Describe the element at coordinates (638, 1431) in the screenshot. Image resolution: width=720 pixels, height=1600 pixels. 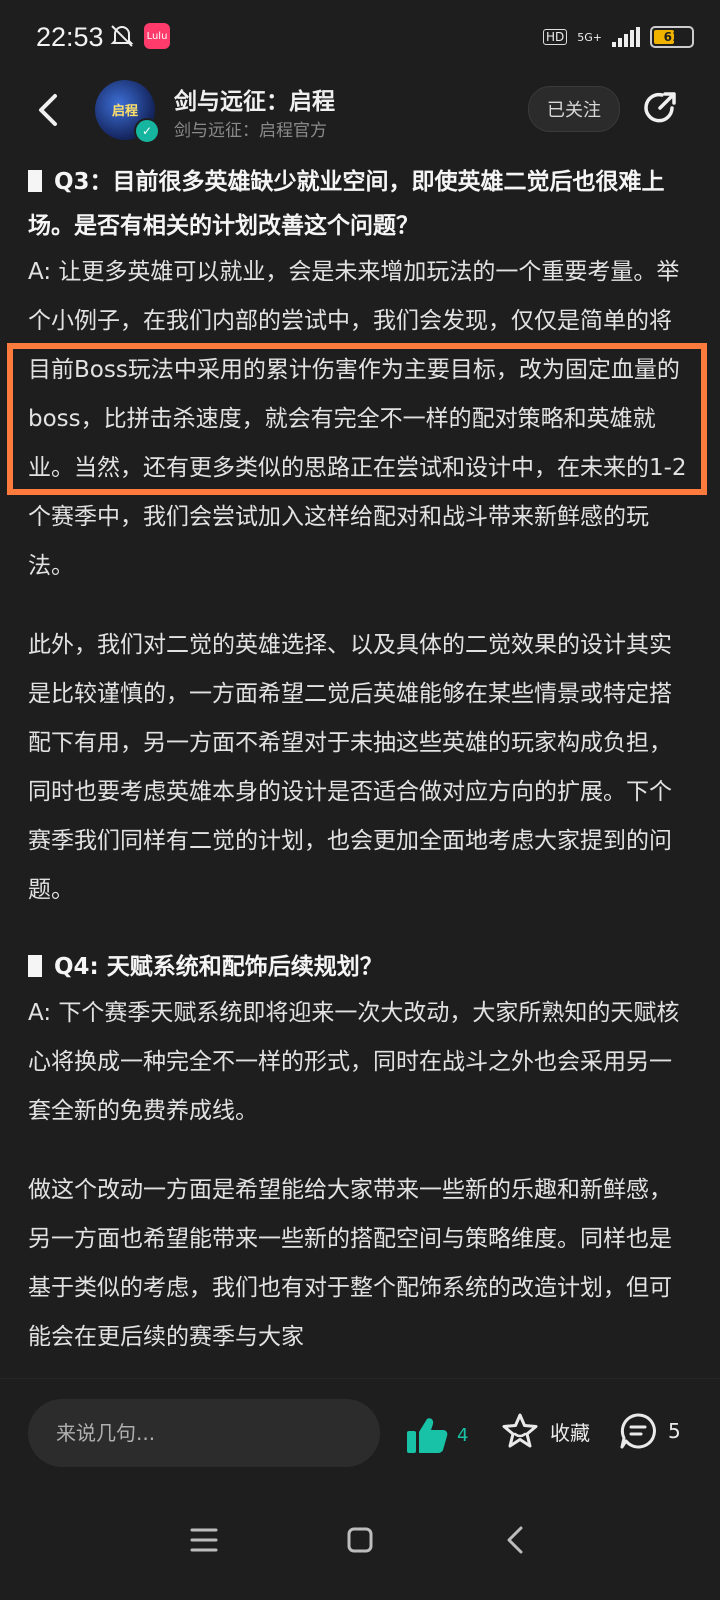
I see `comment-bubble-icon` at that location.